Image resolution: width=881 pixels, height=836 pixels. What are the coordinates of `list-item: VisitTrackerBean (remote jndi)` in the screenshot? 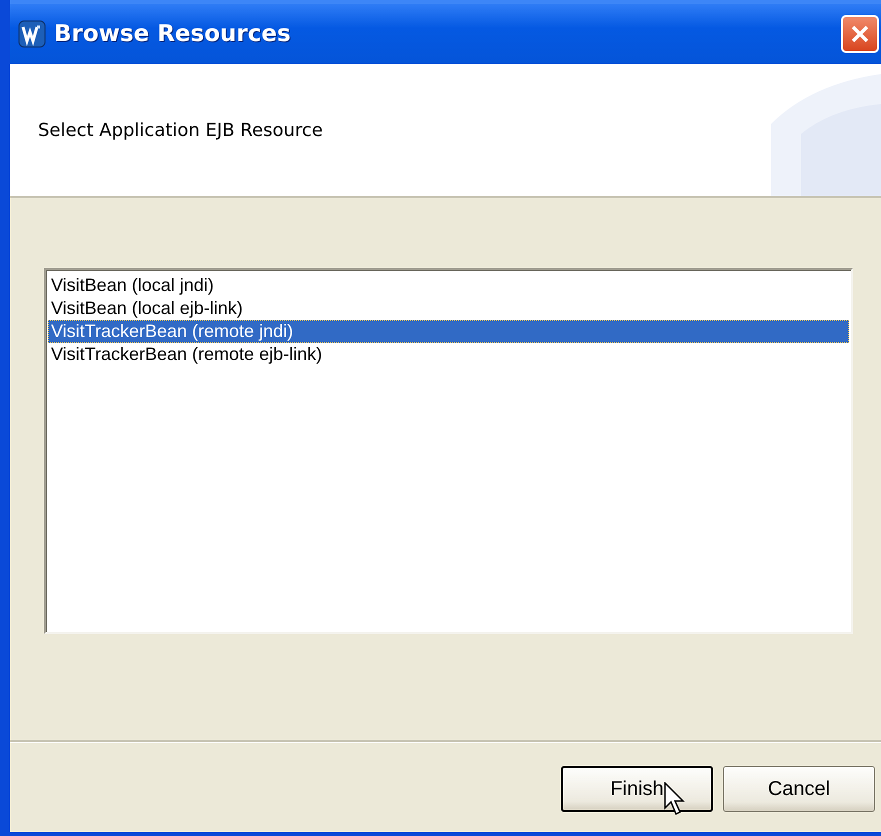 It's located at (448, 331).